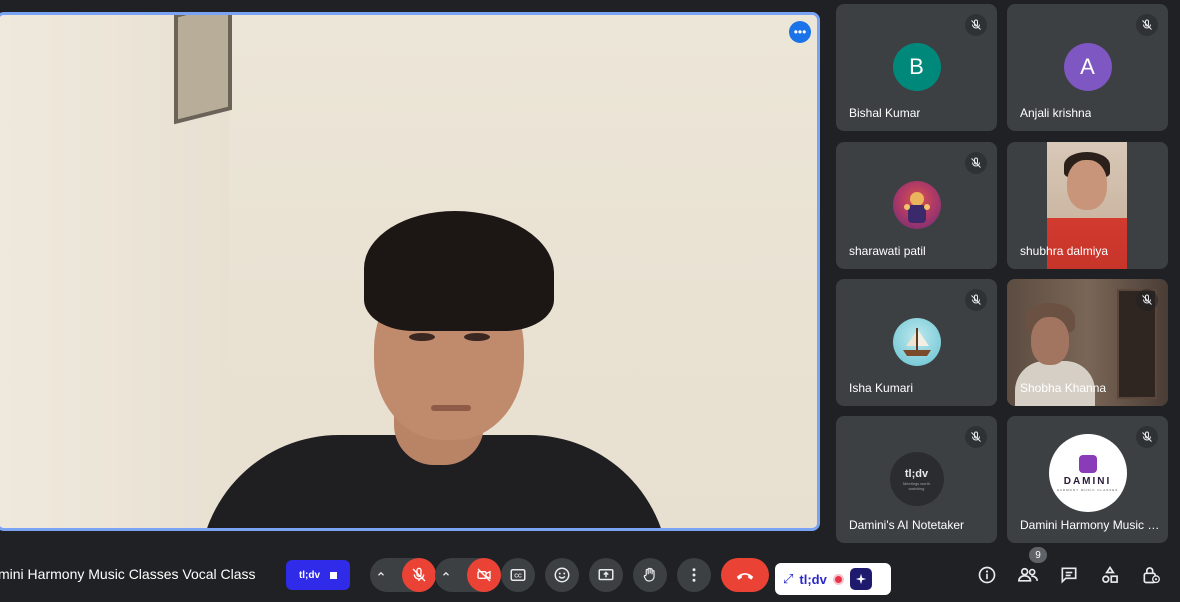  Describe the element at coordinates (694, 575) in the screenshot. I see `more-vert-icon` at that location.